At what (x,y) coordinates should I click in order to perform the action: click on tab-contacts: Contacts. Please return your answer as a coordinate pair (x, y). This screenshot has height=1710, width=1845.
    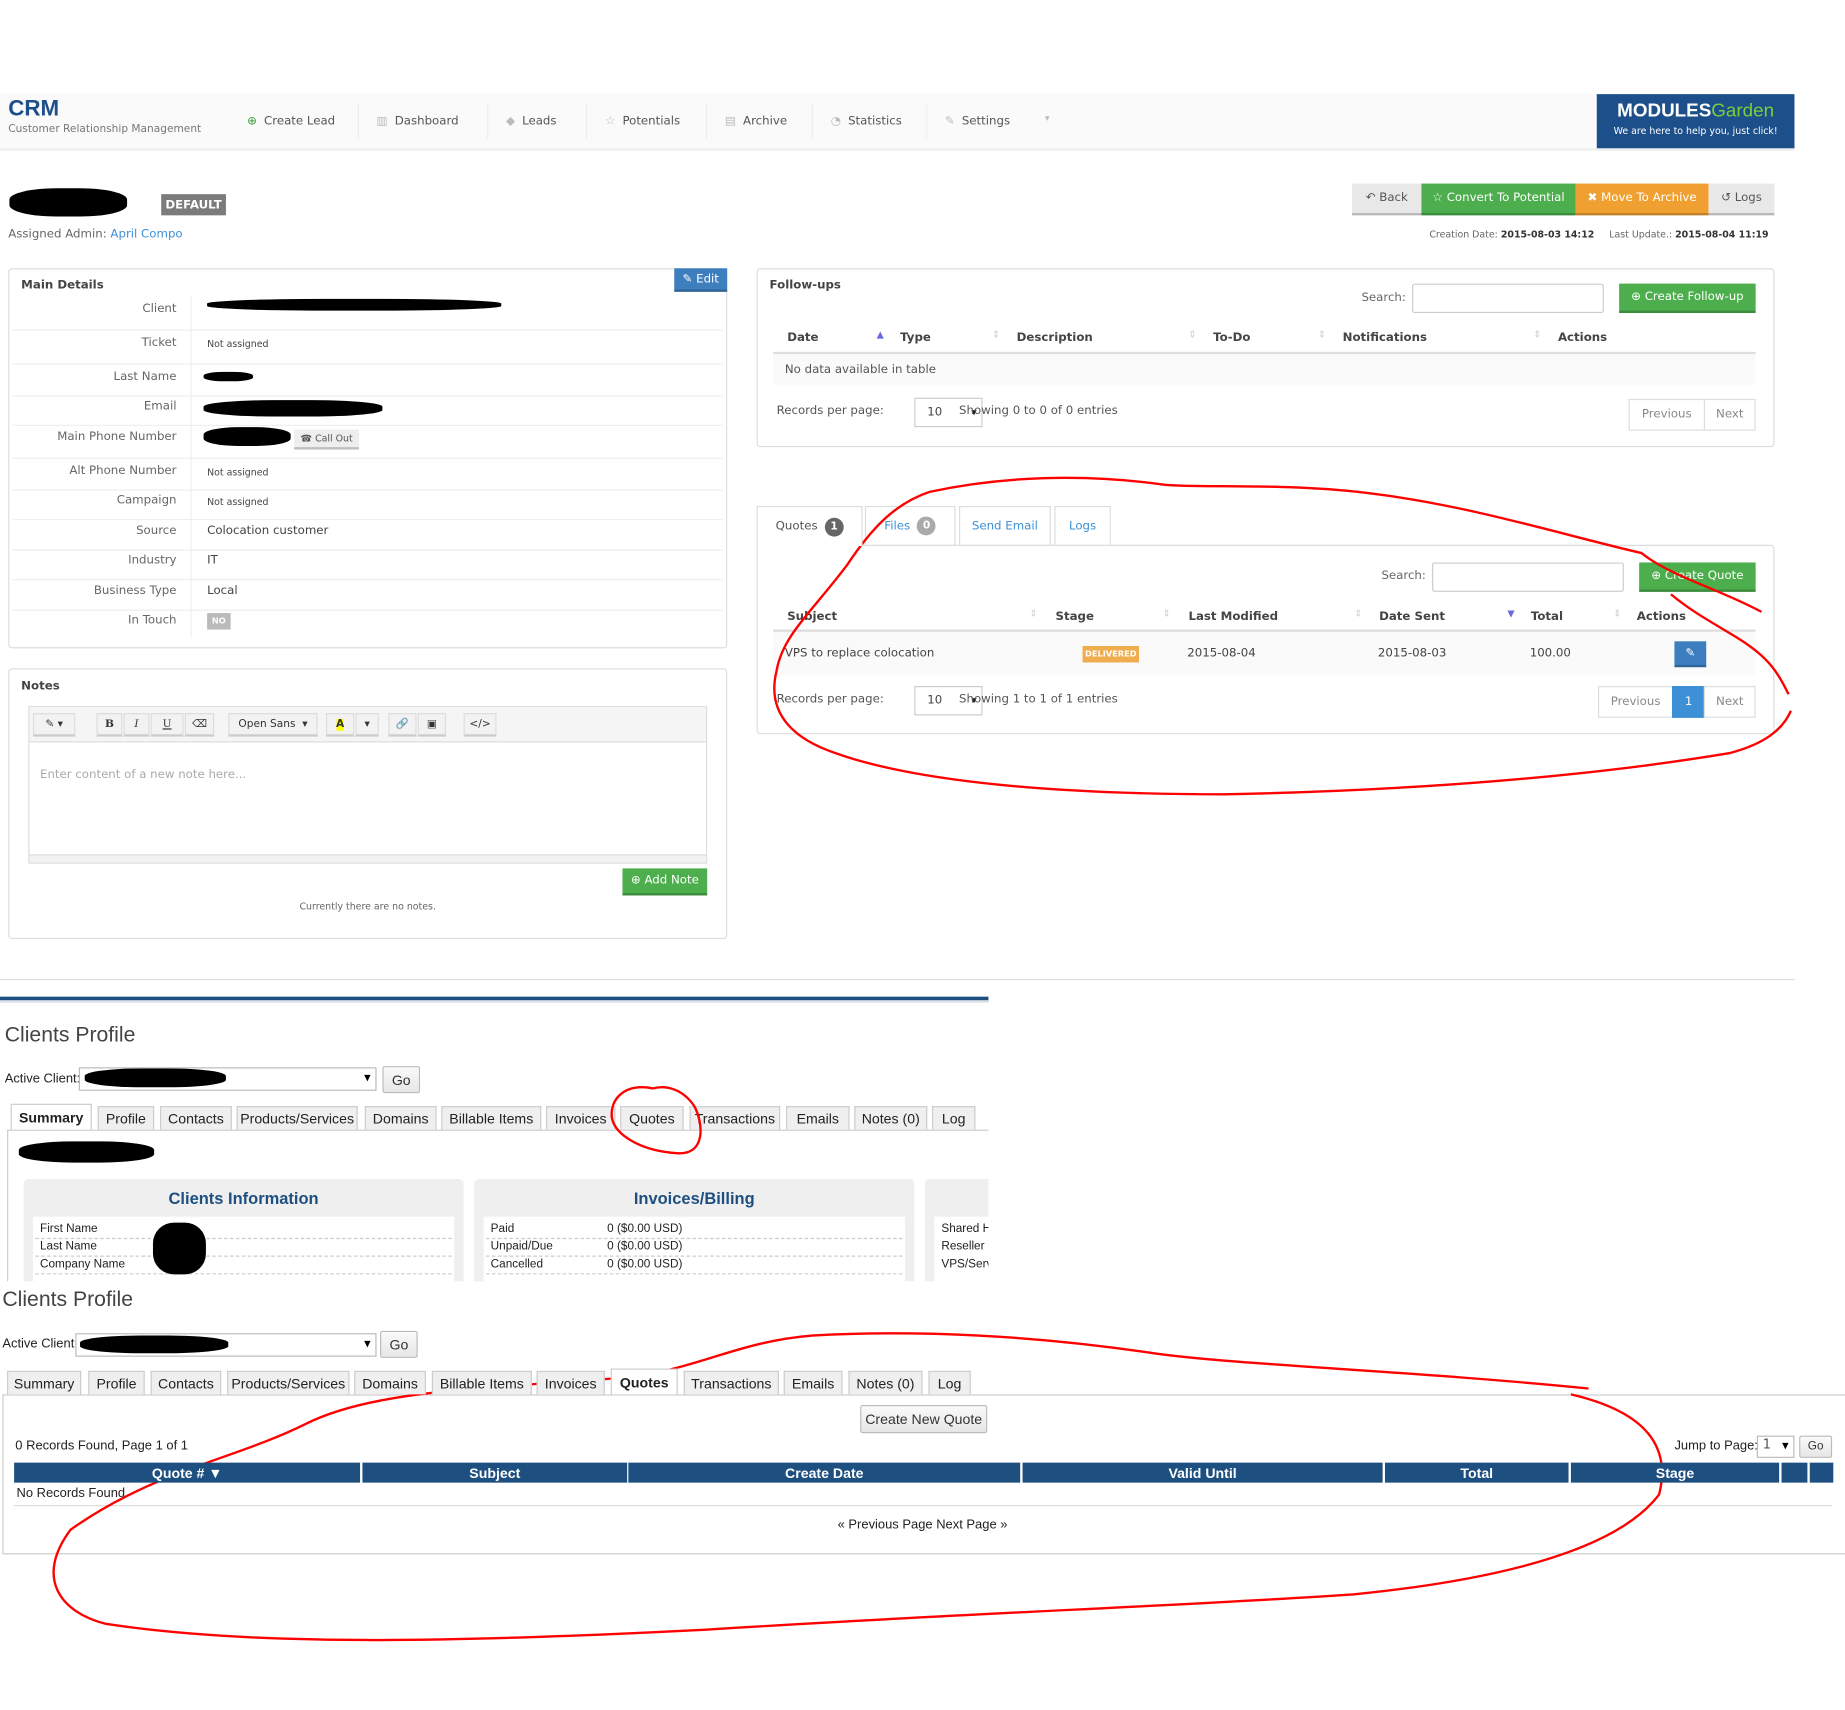
    Looking at the image, I should click on (186, 1382).